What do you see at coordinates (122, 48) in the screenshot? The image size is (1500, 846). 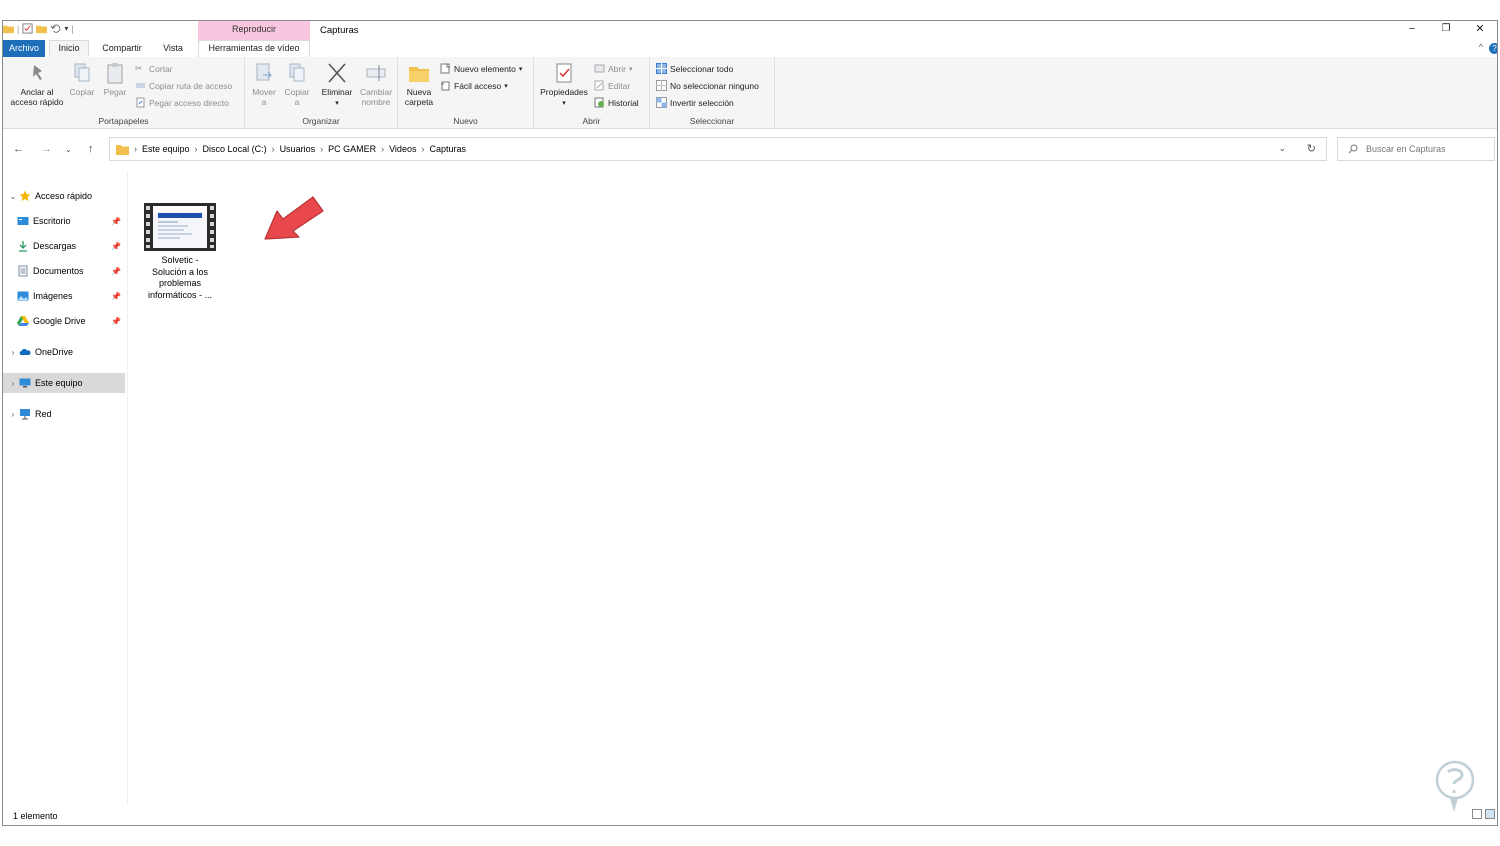 I see `tab-share: Compartir` at bounding box center [122, 48].